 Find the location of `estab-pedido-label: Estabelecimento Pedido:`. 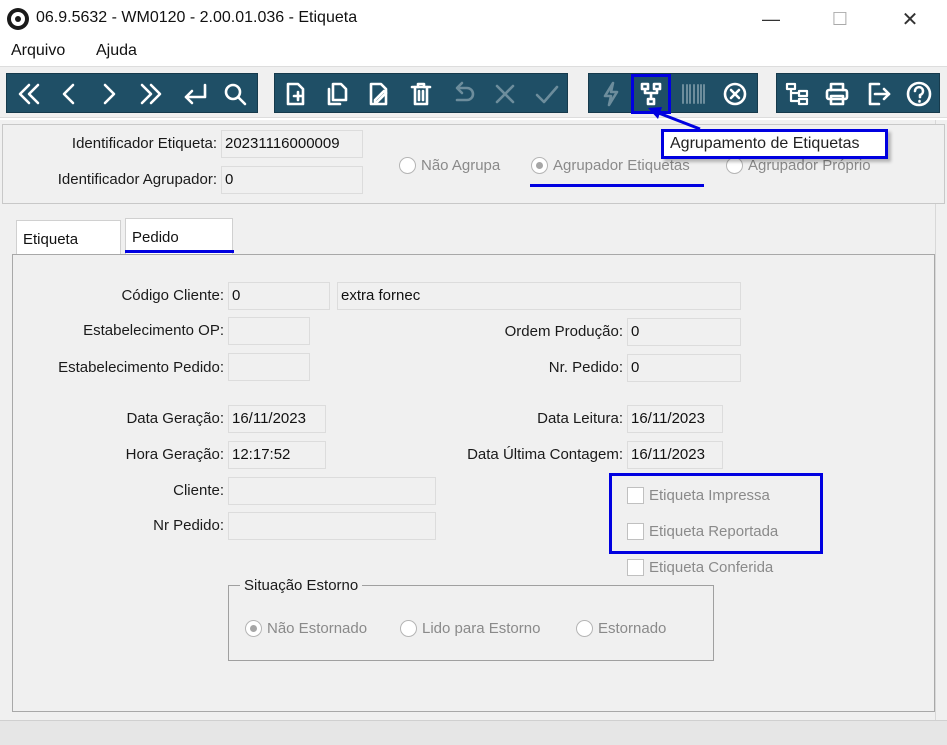

estab-pedido-label: Estabelecimento Pedido: is located at coordinates (141, 367).